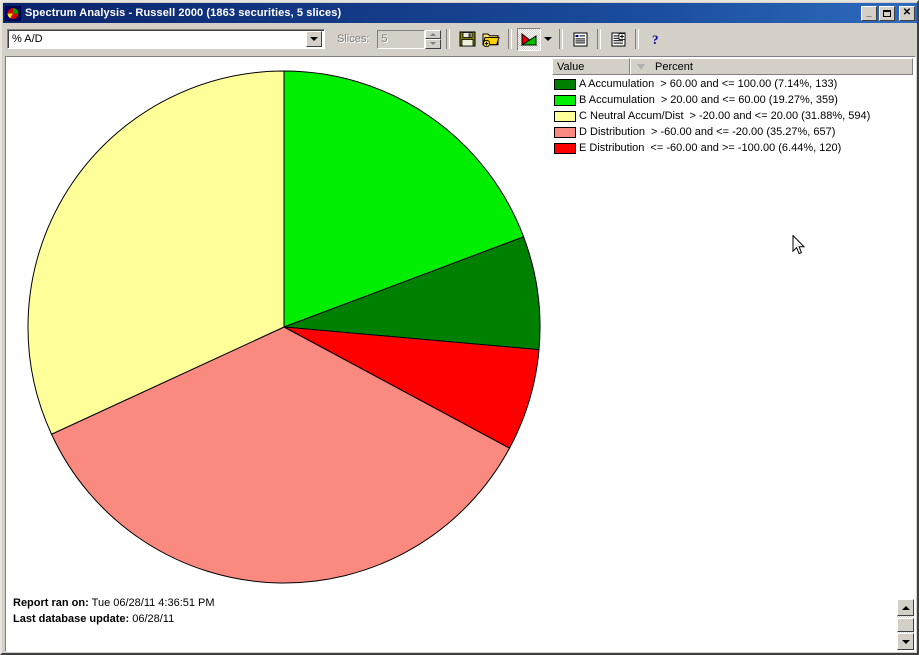 This screenshot has width=919, height=655. I want to click on report-ran-label: Report ran on:, so click(51, 603).